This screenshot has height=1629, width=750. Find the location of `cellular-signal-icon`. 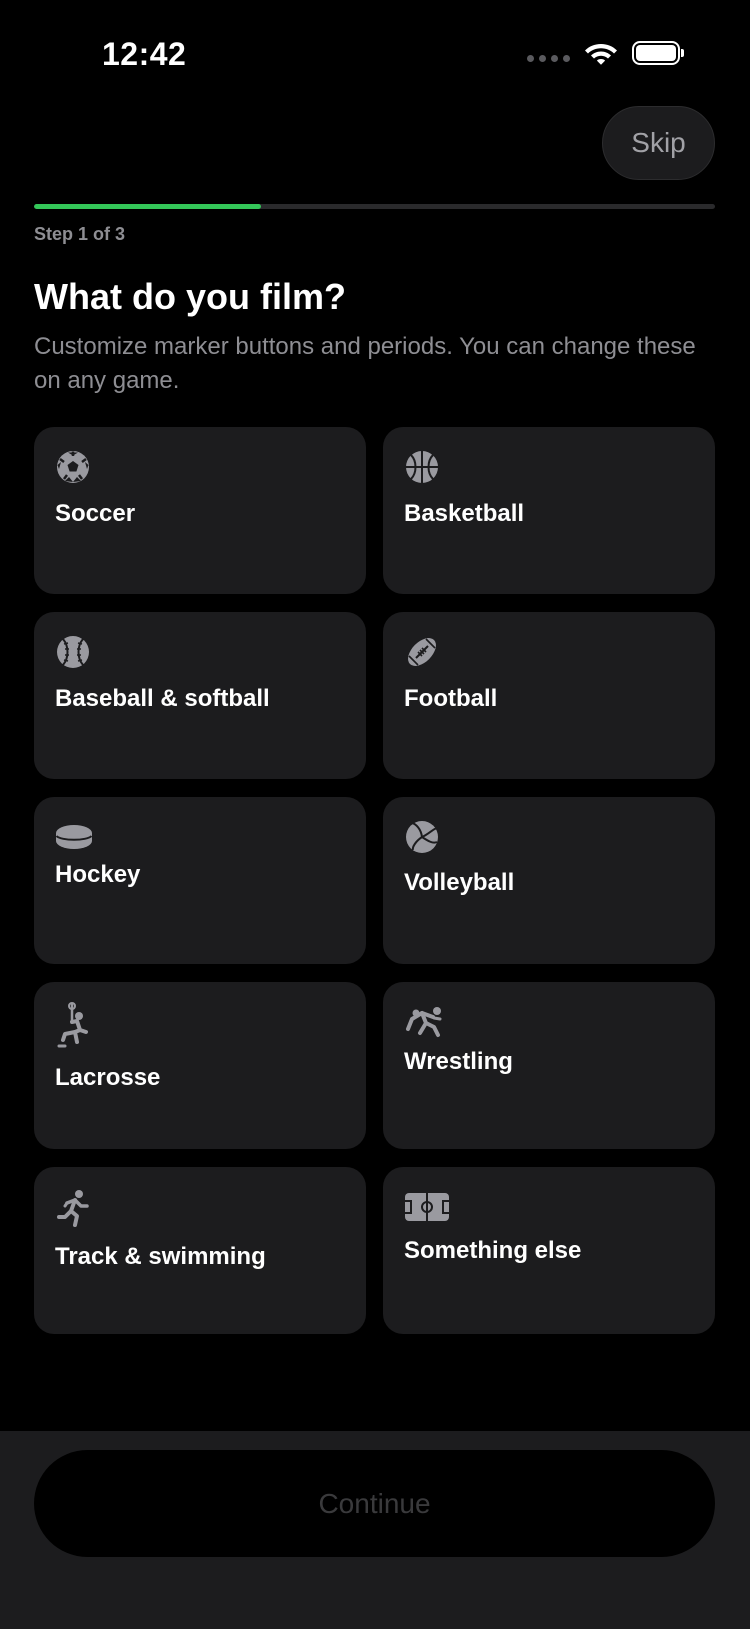

cellular-signal-icon is located at coordinates (548, 58).